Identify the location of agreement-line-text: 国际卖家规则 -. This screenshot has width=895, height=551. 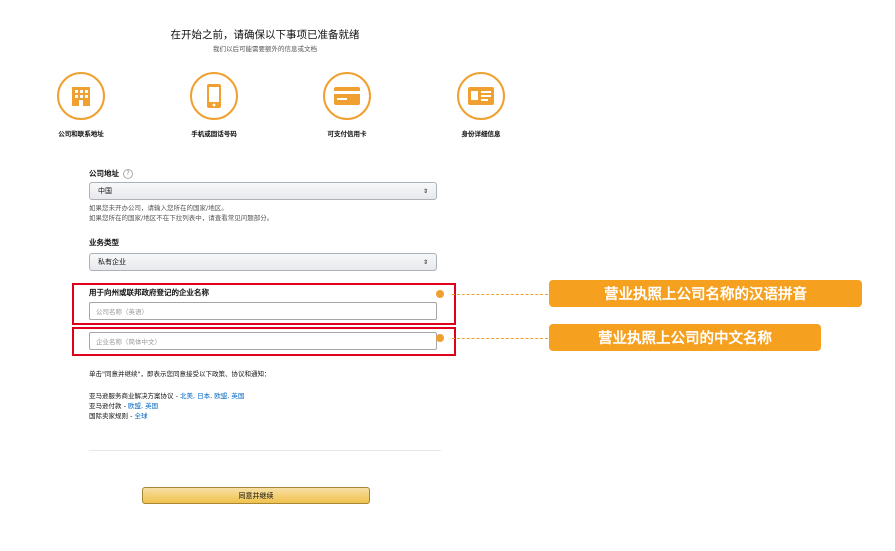
(112, 416).